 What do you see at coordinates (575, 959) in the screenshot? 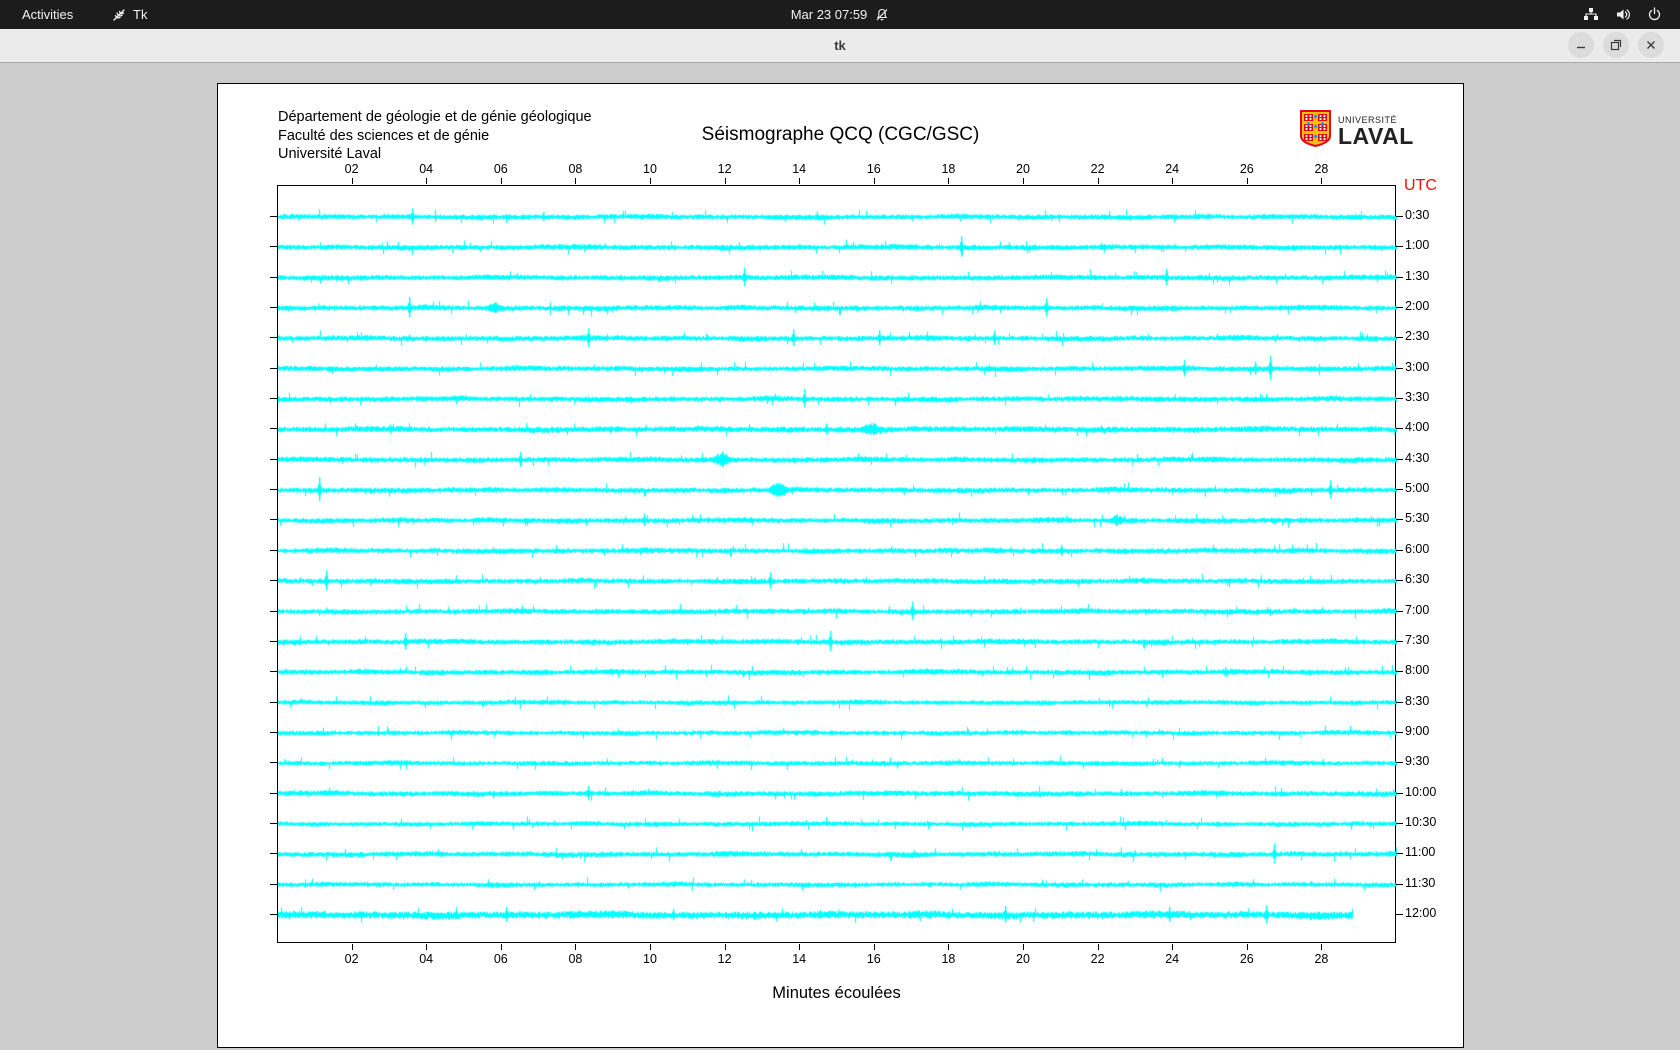
I see `x-tick-label: 08` at bounding box center [575, 959].